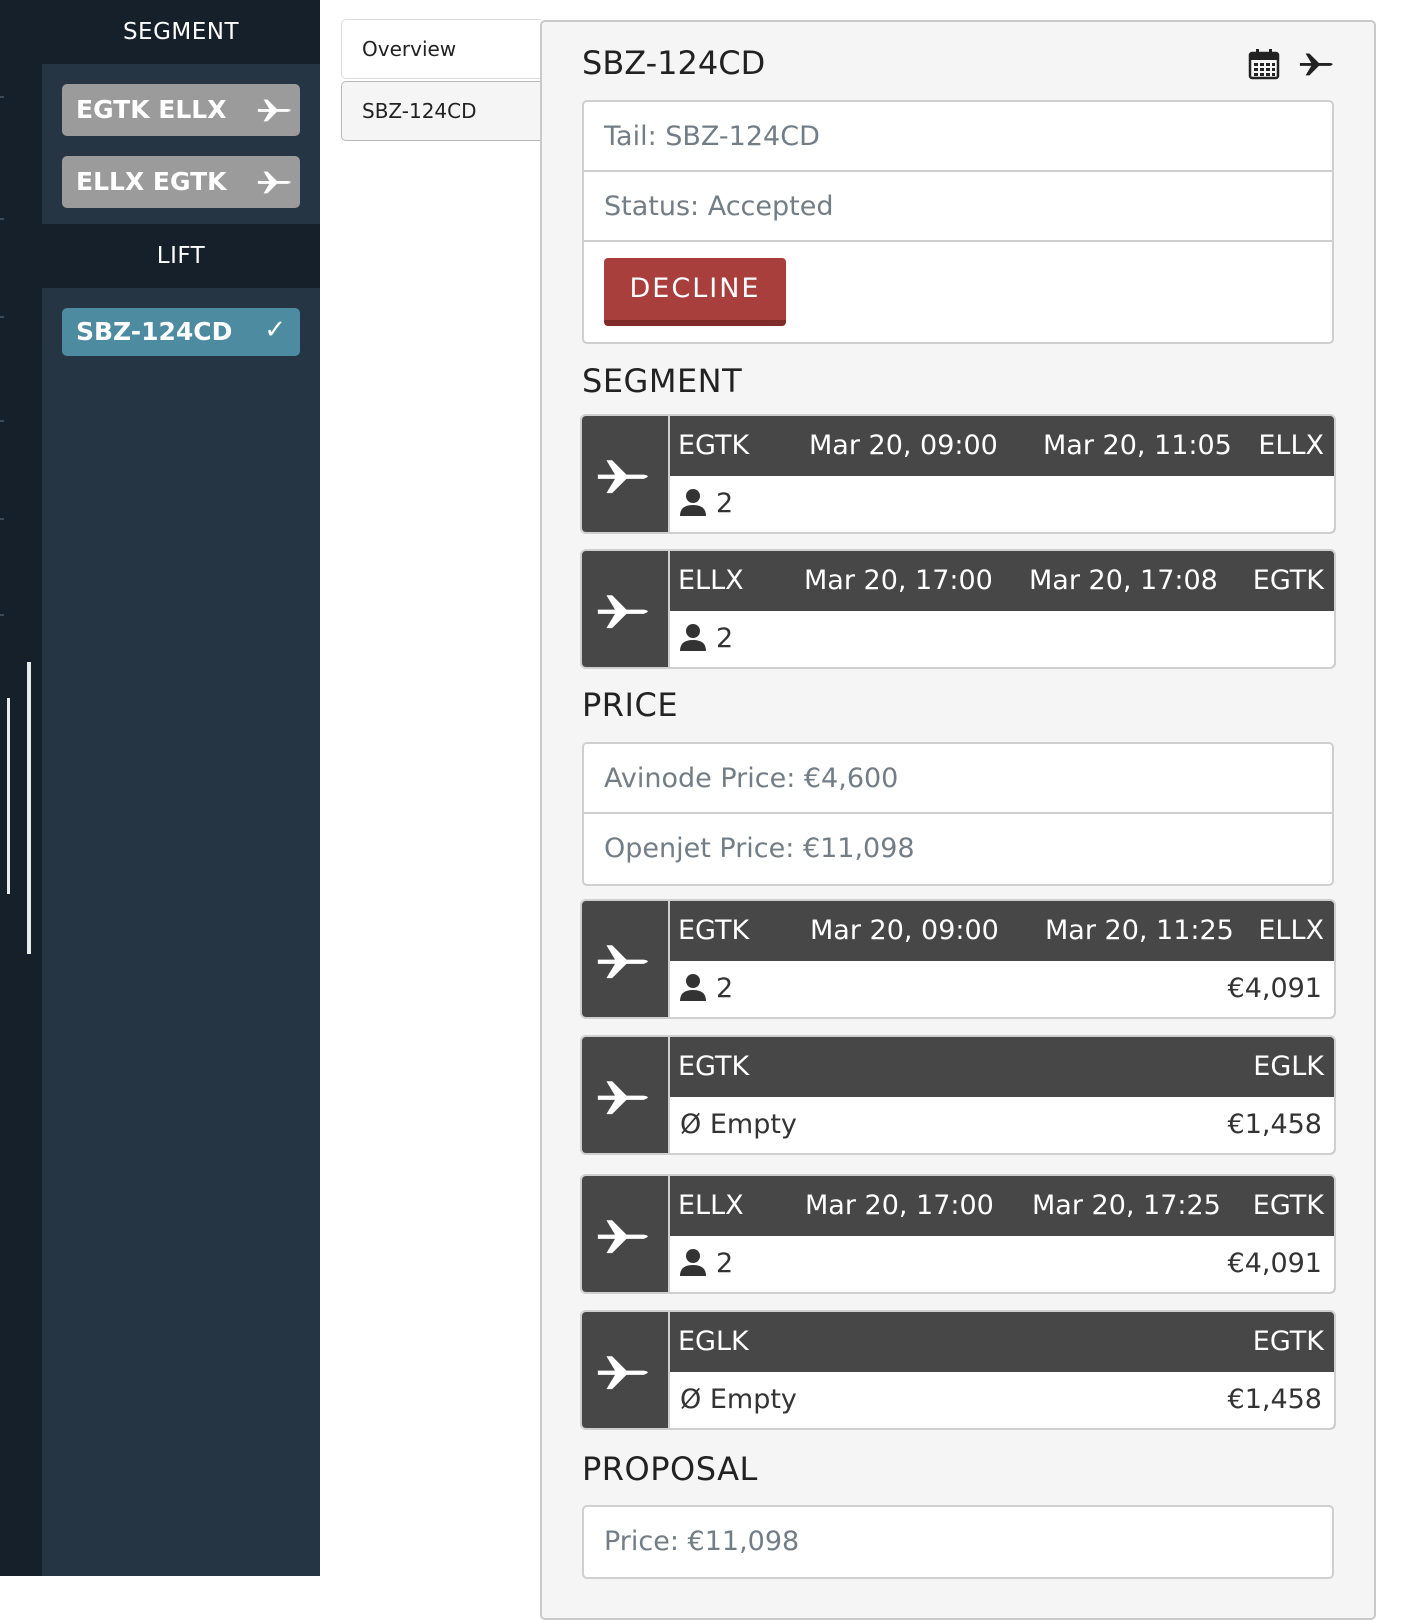 The image size is (1402, 1620). I want to click on tab-overview: Overview, so click(441, 49).